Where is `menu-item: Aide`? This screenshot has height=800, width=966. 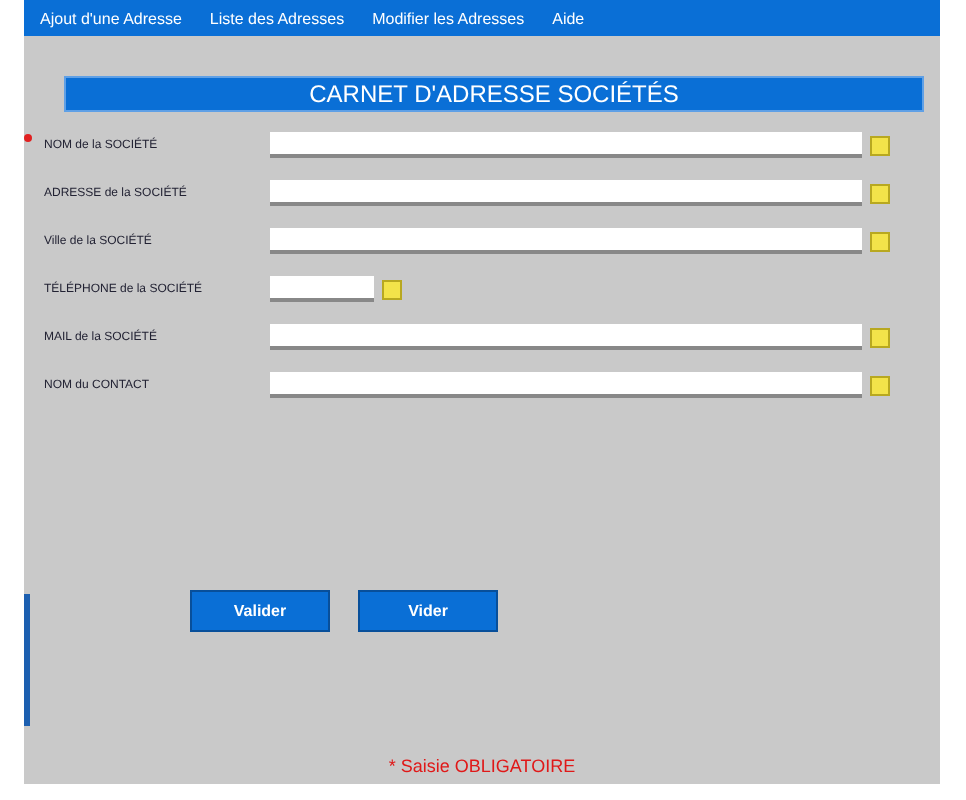 menu-item: Aide is located at coordinates (568, 18).